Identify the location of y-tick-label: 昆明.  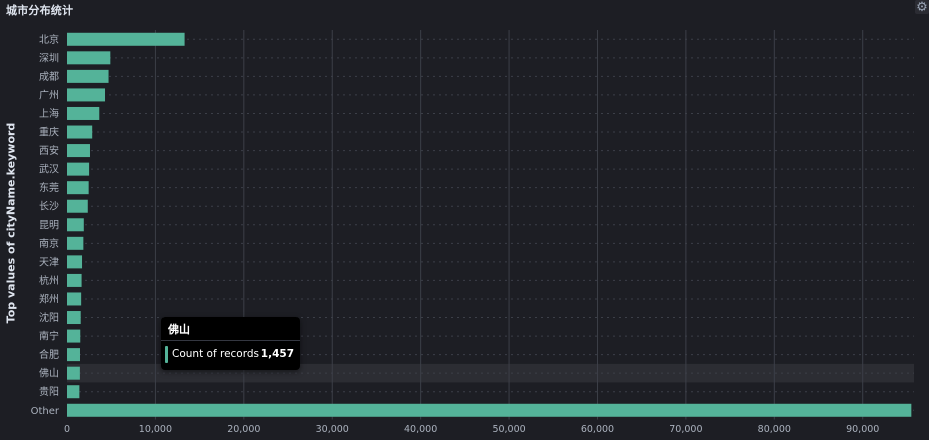
(49, 225).